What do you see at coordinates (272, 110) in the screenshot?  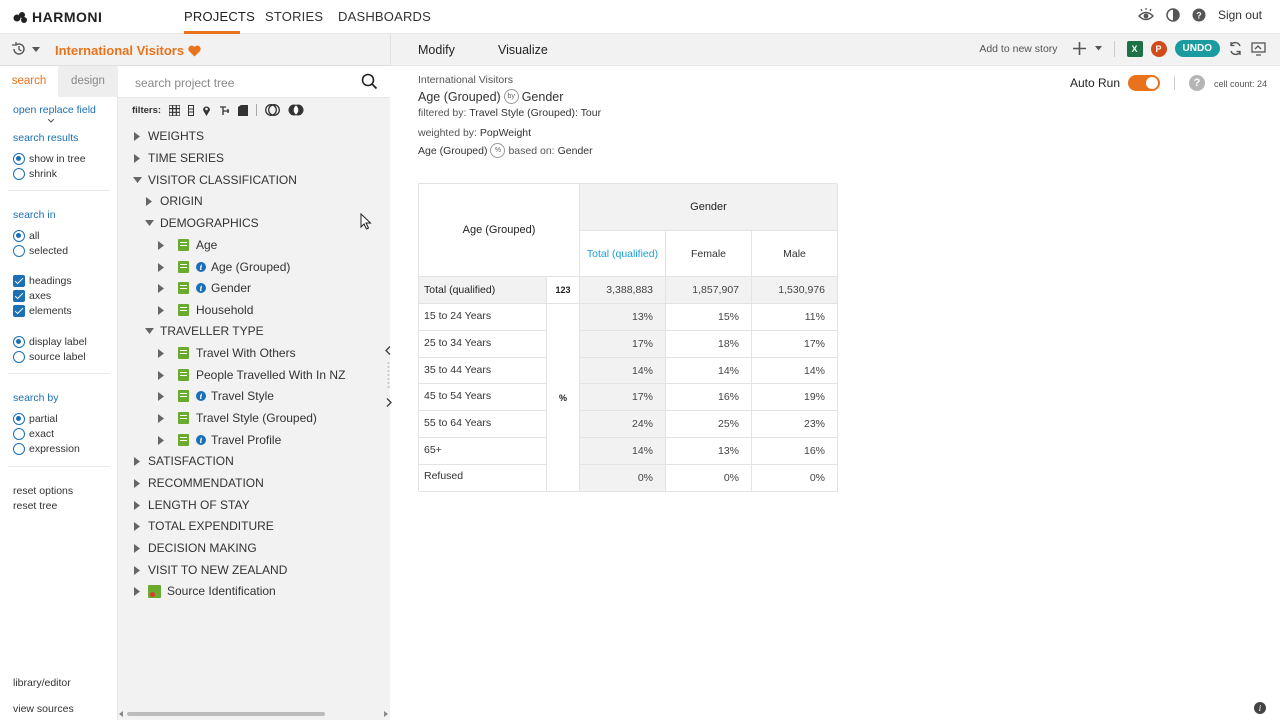 I see `toggle-filter-icon` at bounding box center [272, 110].